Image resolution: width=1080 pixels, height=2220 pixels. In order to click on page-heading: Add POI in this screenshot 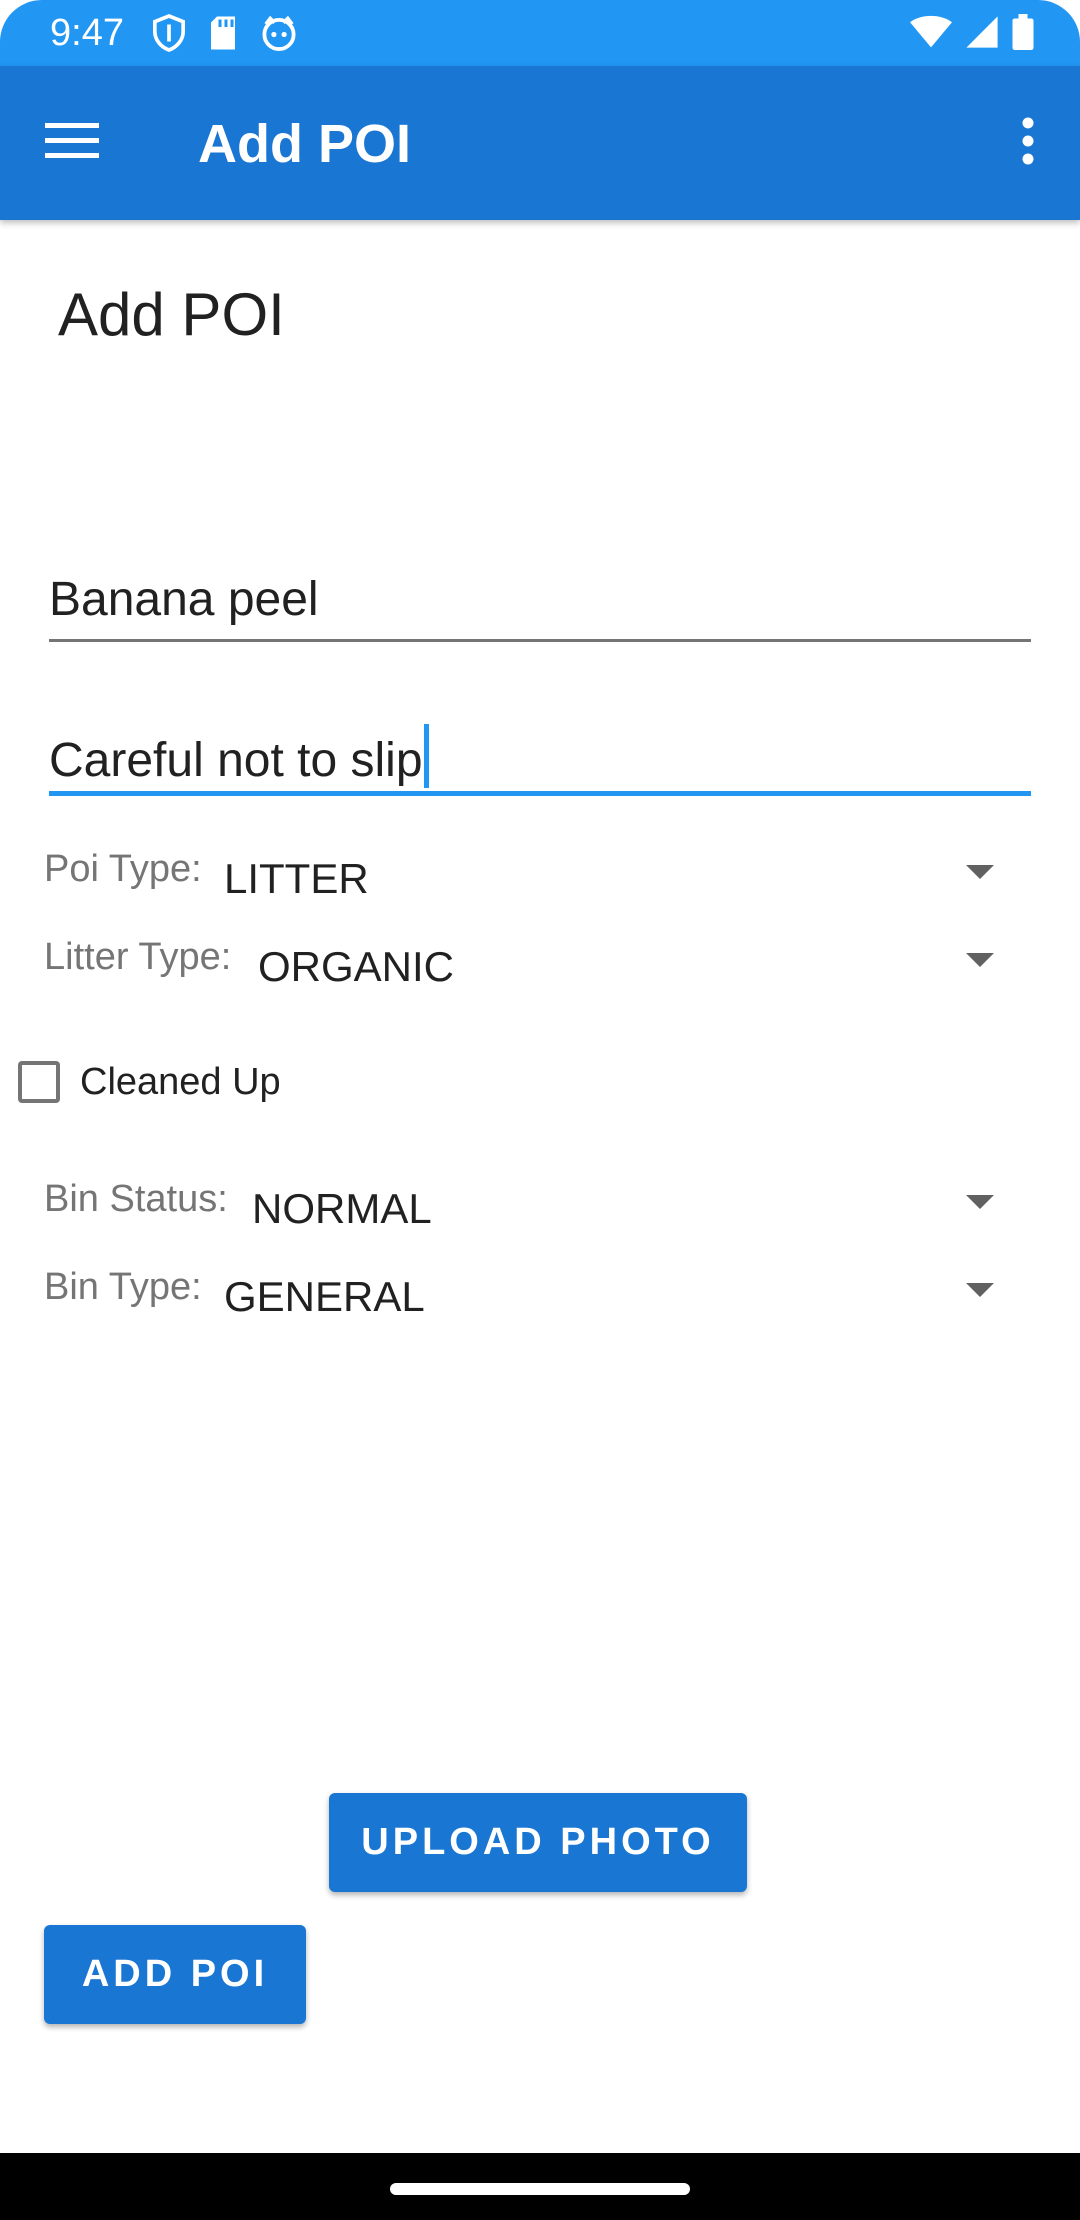, I will do `click(171, 314)`.